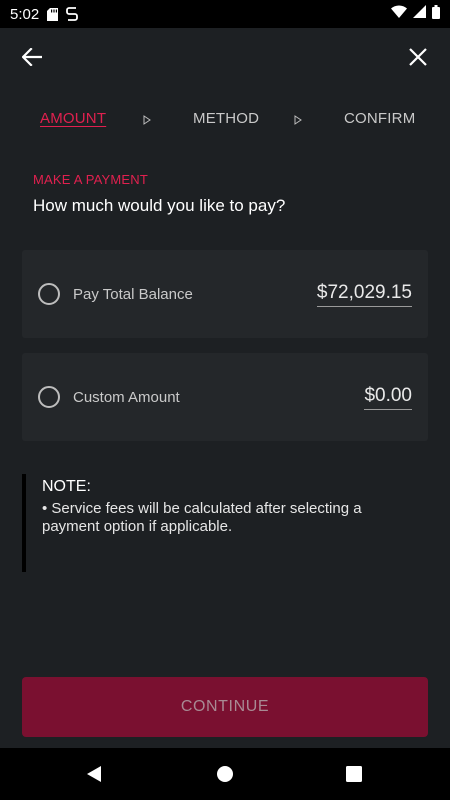 This screenshot has height=800, width=450. Describe the element at coordinates (225, 14) in the screenshot. I see `status-bar: 5:02` at that location.